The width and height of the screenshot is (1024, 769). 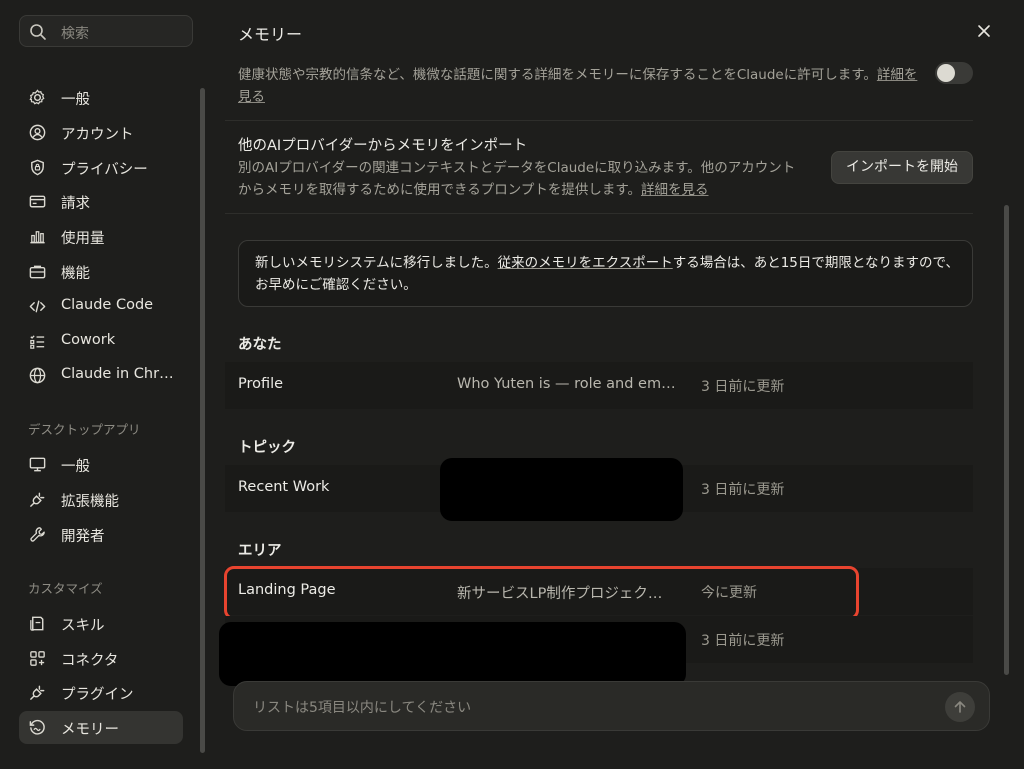 I want to click on sidebar-item-extensions: 拡張機能, so click(x=101, y=499).